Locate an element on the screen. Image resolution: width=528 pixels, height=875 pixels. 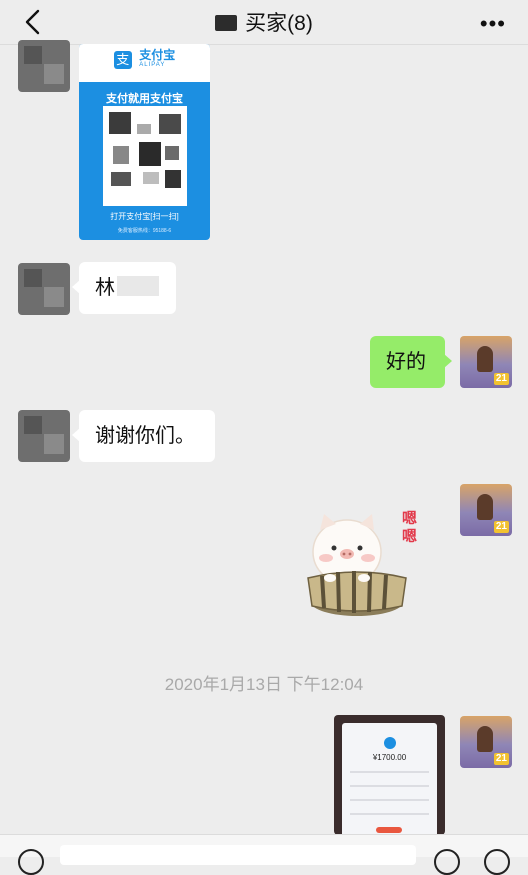
timestamp: 2020年1月13日 下午12:04 is located at coordinates (264, 684).